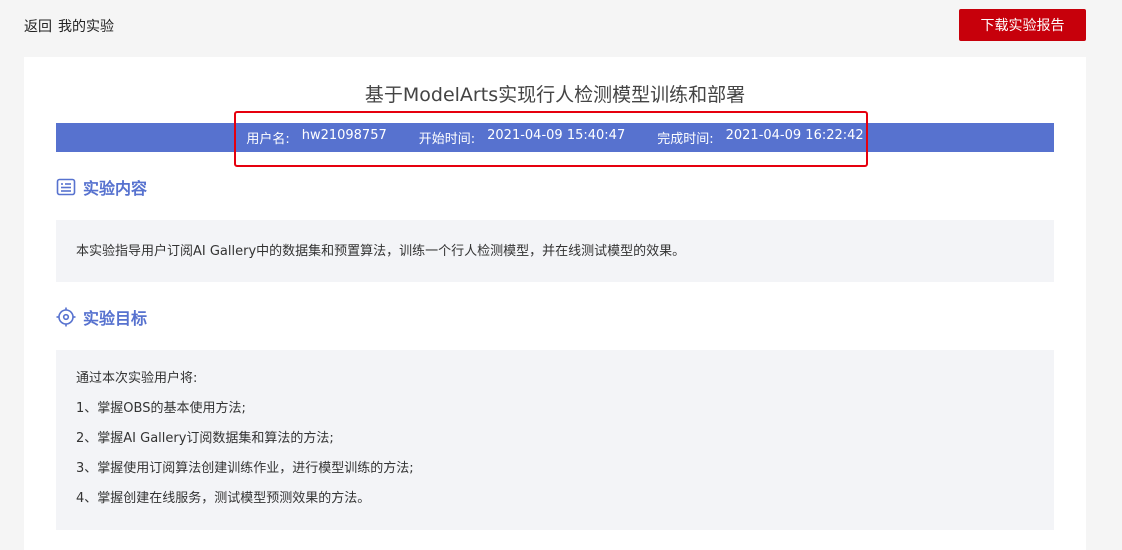 The height and width of the screenshot is (550, 1122). I want to click on download-report-button: 下载实验报告, so click(1022, 25).